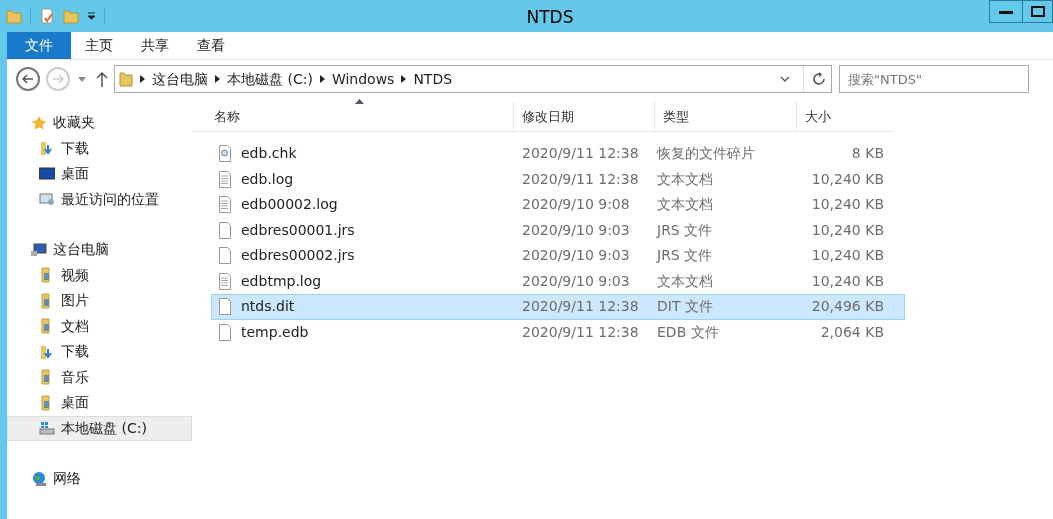 This screenshot has height=519, width=1053. I want to click on nav-item: 视频, so click(99, 275).